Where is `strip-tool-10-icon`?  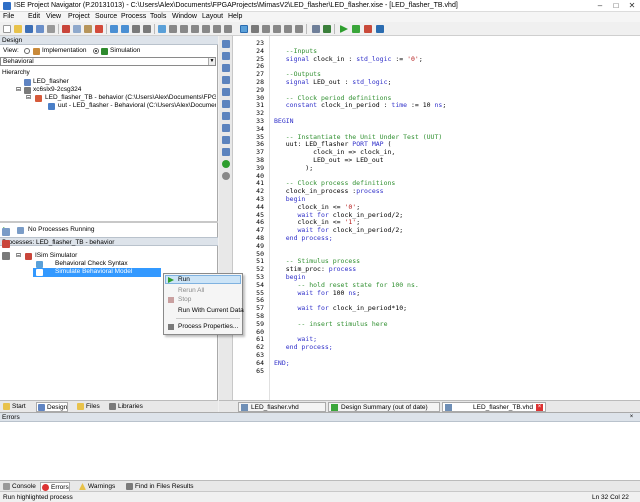
strip-tool-10-icon is located at coordinates (226, 152).